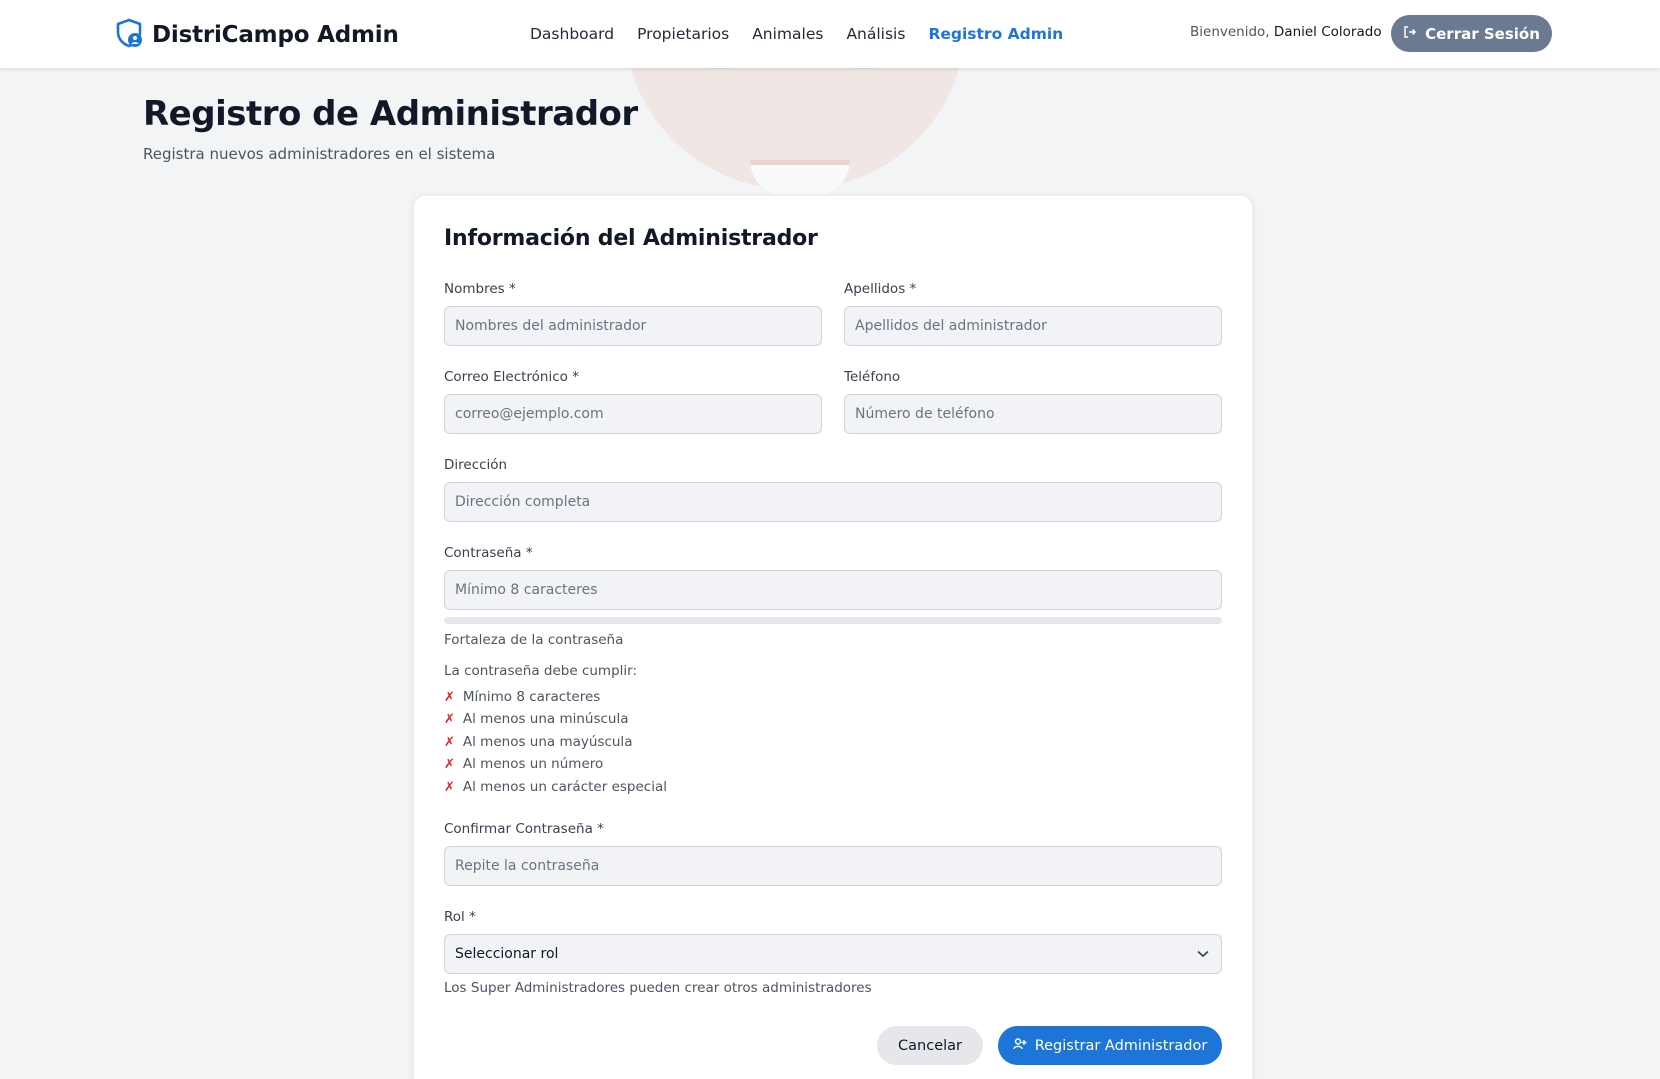 This screenshot has width=1660, height=1079. Describe the element at coordinates (531, 697) in the screenshot. I see `requirement-text: Mínimo 8 caracteres` at that location.